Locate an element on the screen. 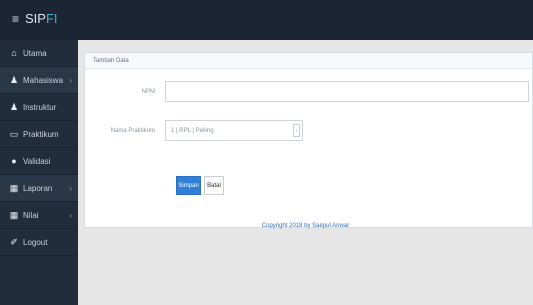  sidebar-item-laporan: ▦ Laporan › is located at coordinates (39, 188).